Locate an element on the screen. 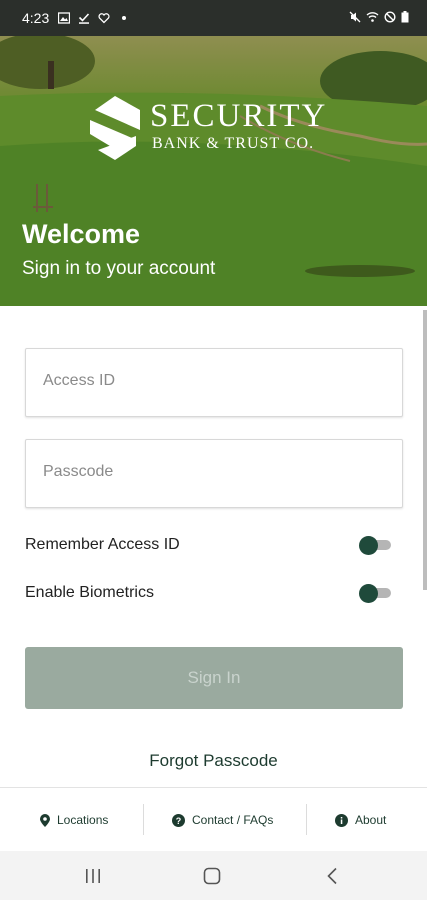 The width and height of the screenshot is (427, 900). enable-biometrics-toggle is located at coordinates (375, 593).